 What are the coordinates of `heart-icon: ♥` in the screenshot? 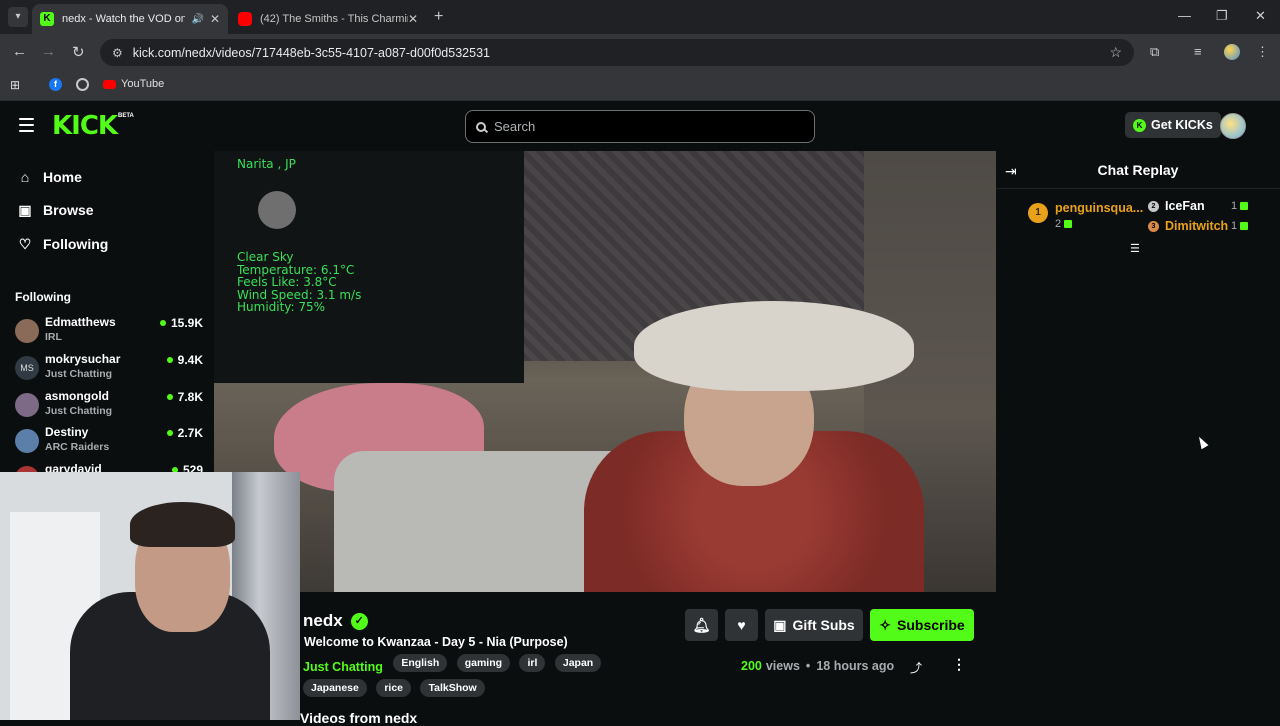 It's located at (741, 625).